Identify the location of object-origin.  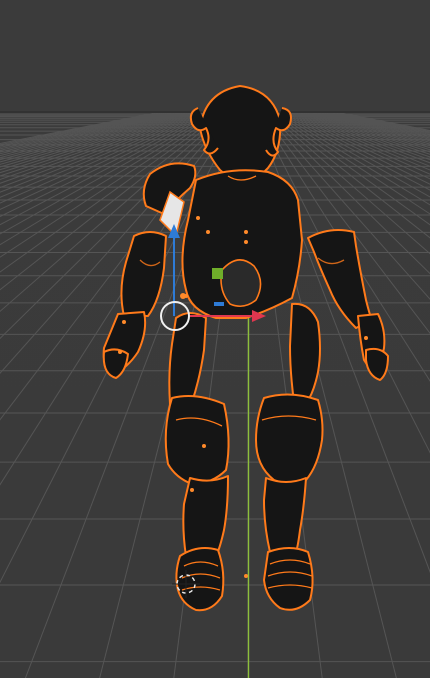
(183, 296).